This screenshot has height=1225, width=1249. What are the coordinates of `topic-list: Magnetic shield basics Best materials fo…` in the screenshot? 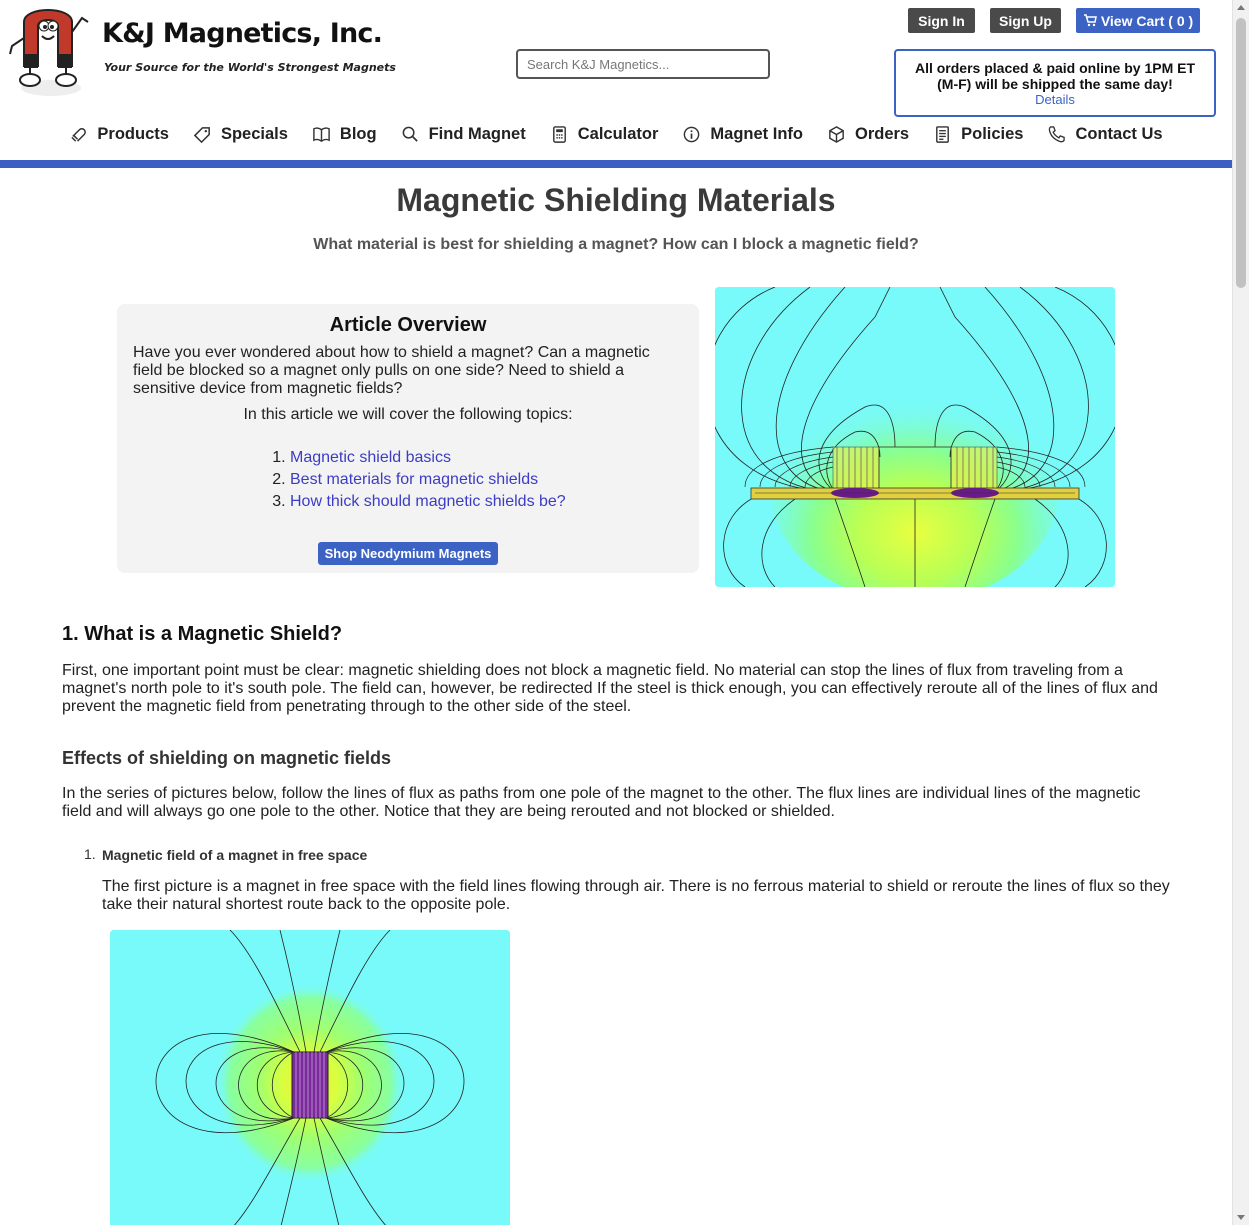 It's located at (418, 480).